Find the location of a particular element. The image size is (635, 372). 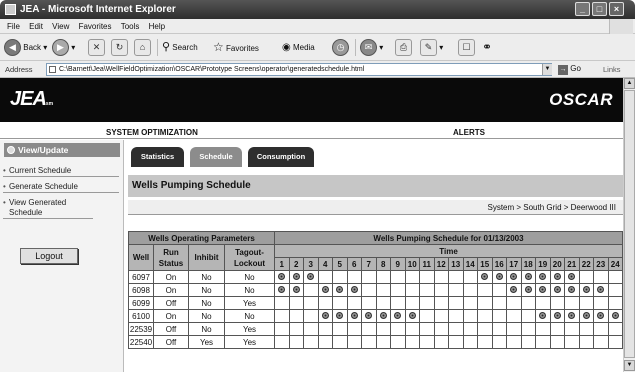

forward-button: ▶ ▾ is located at coordinates (63, 47).